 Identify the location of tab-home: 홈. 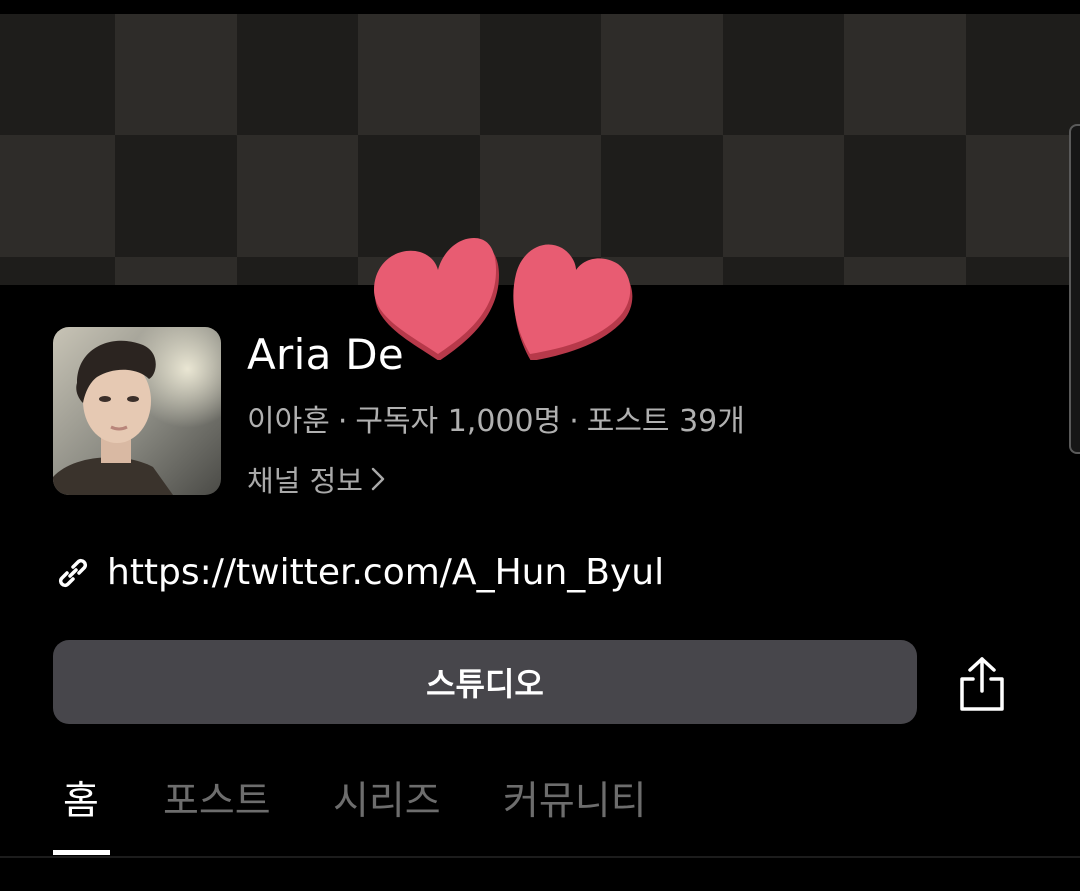
(81, 798).